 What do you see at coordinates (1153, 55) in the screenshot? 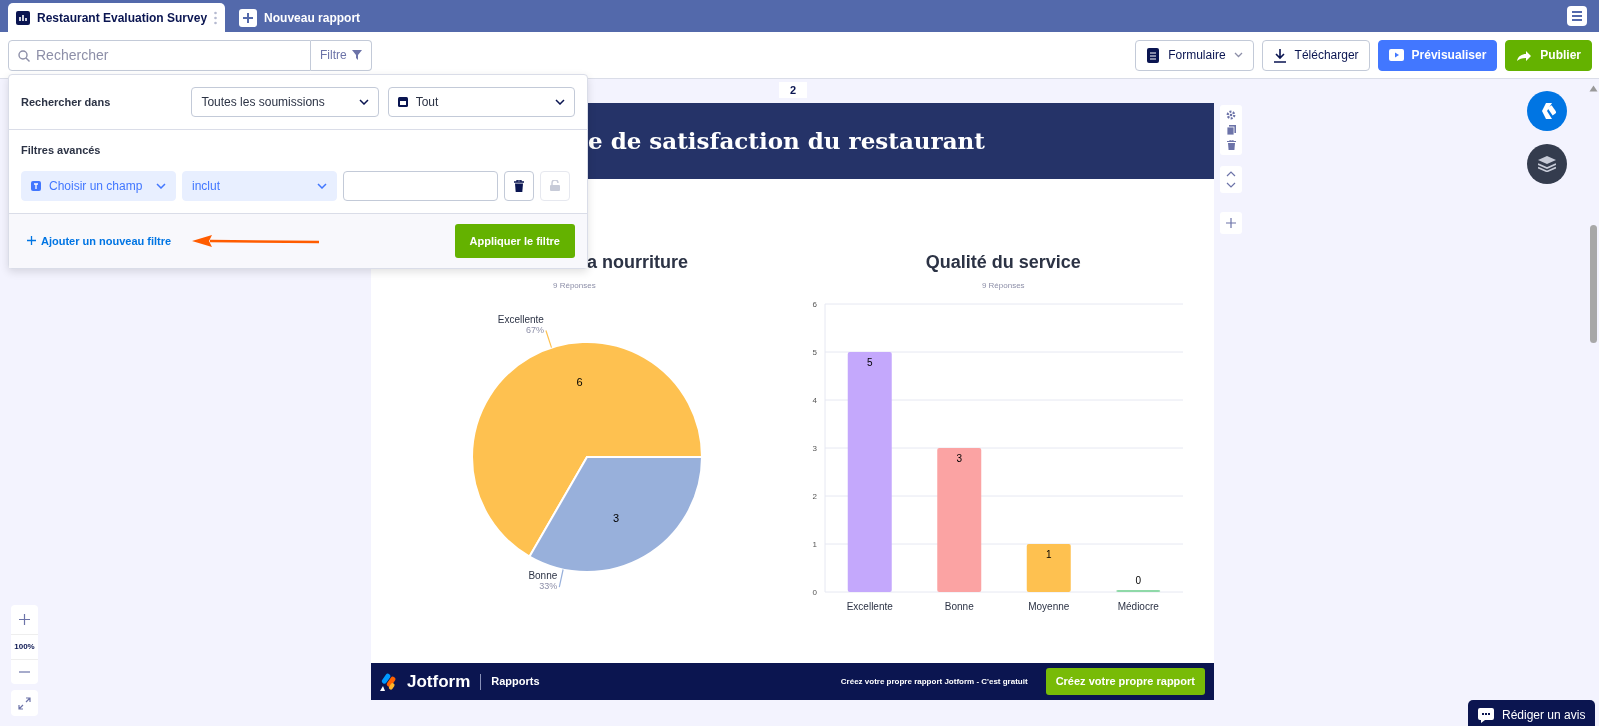
I see `form-icon` at bounding box center [1153, 55].